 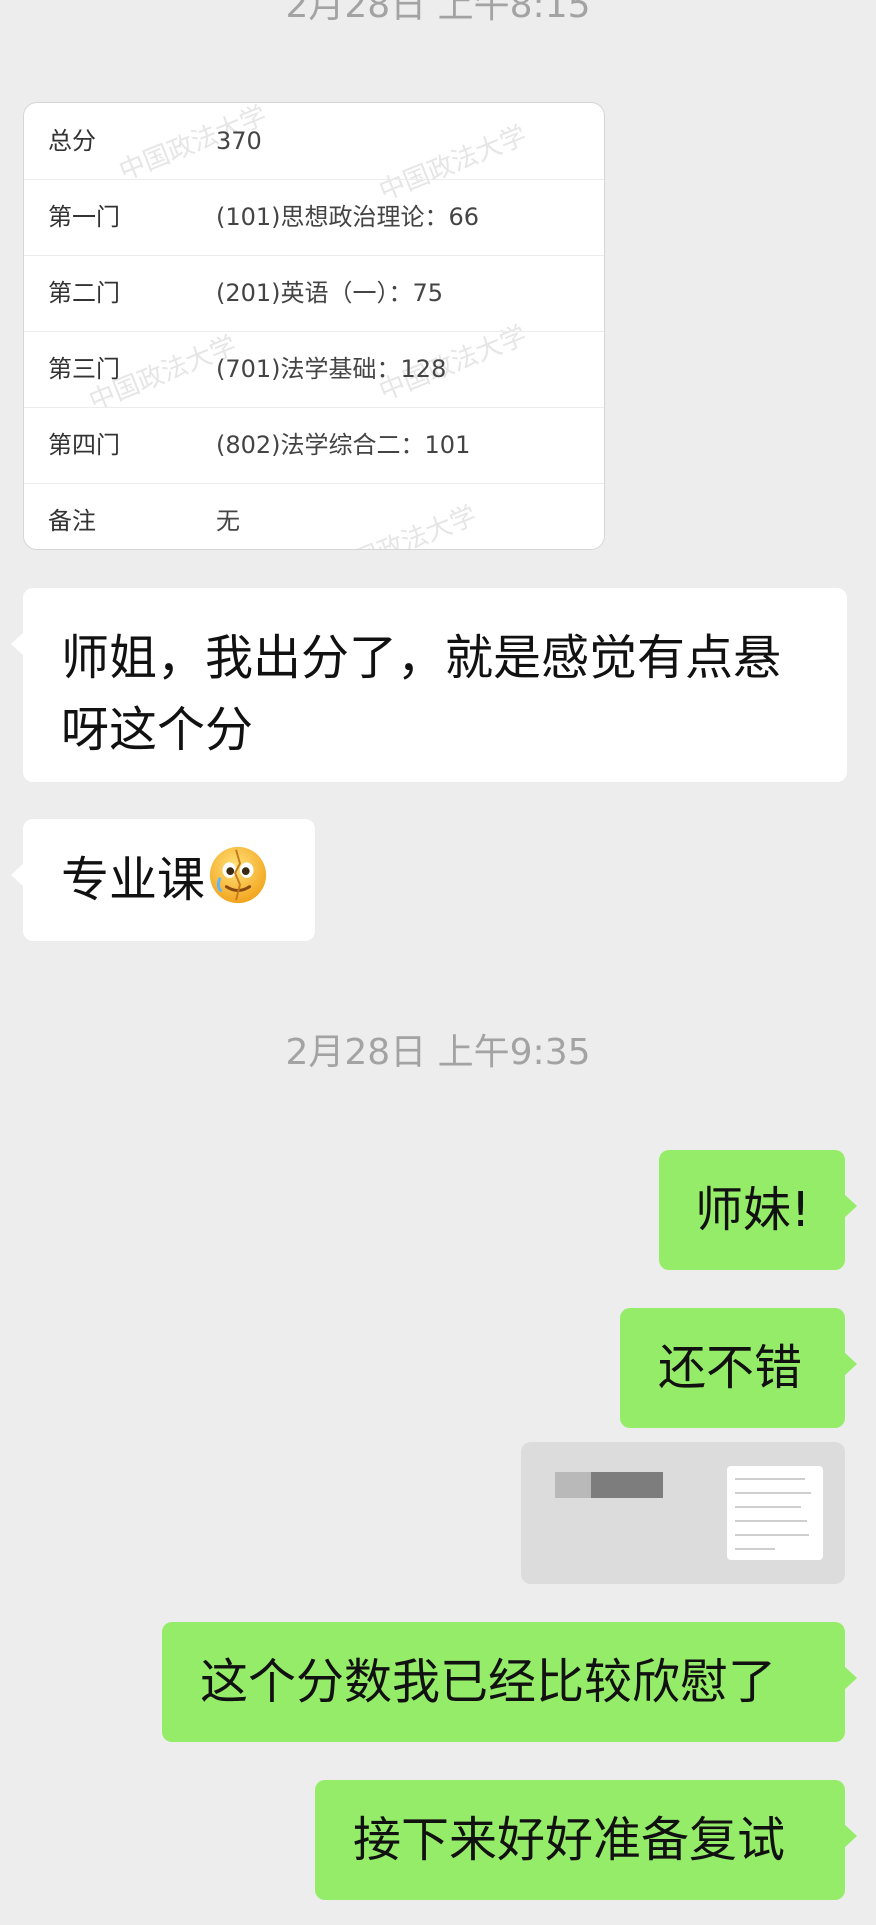 I want to click on incoming-message-bubble: 专业课, so click(x=163, y=880).